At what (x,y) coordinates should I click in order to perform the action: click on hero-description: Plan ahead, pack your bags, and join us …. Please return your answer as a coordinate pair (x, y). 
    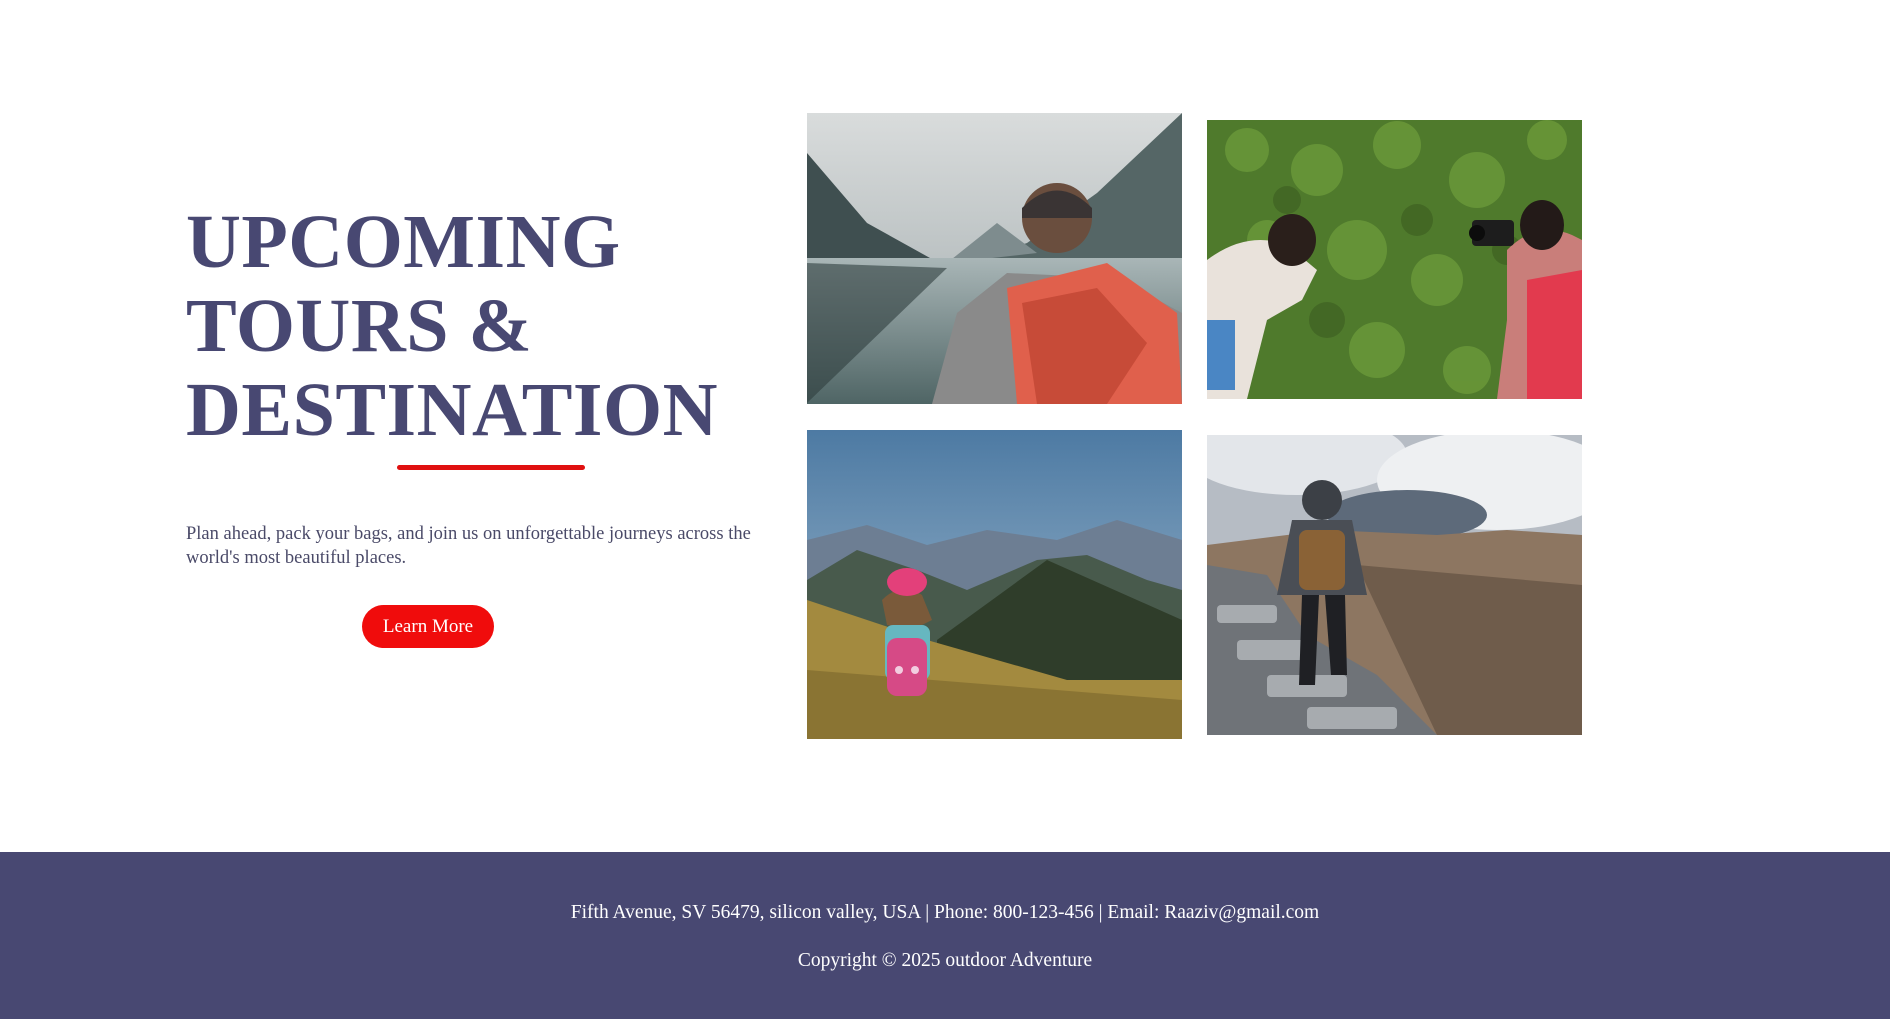
    Looking at the image, I should click on (468, 546).